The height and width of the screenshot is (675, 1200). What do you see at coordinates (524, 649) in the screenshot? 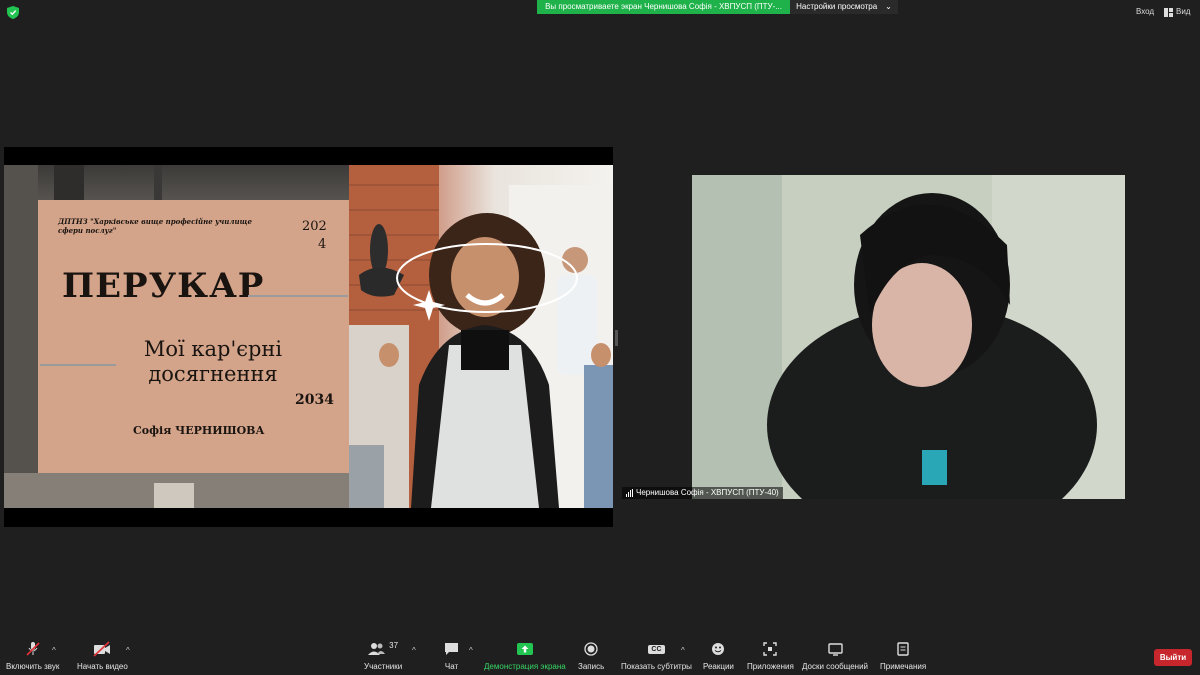
I see `share-screen-icon` at bounding box center [524, 649].